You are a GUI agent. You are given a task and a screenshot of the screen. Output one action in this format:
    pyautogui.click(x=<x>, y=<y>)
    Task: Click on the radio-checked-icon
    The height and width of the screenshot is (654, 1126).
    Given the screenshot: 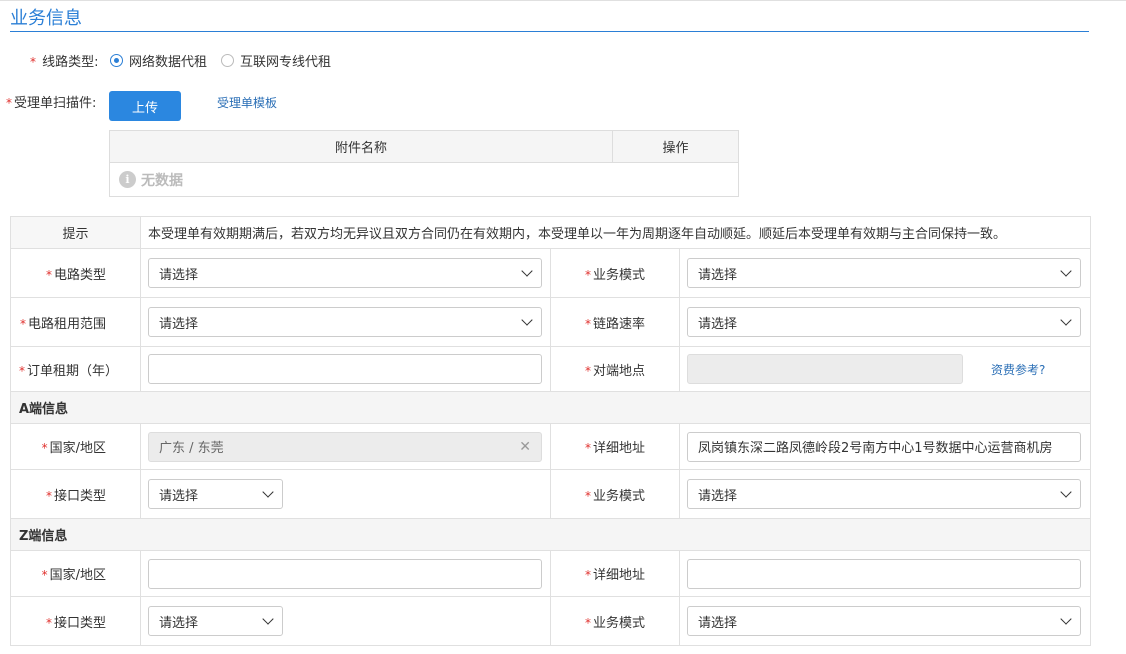 What is the action you would take?
    pyautogui.click(x=116, y=60)
    